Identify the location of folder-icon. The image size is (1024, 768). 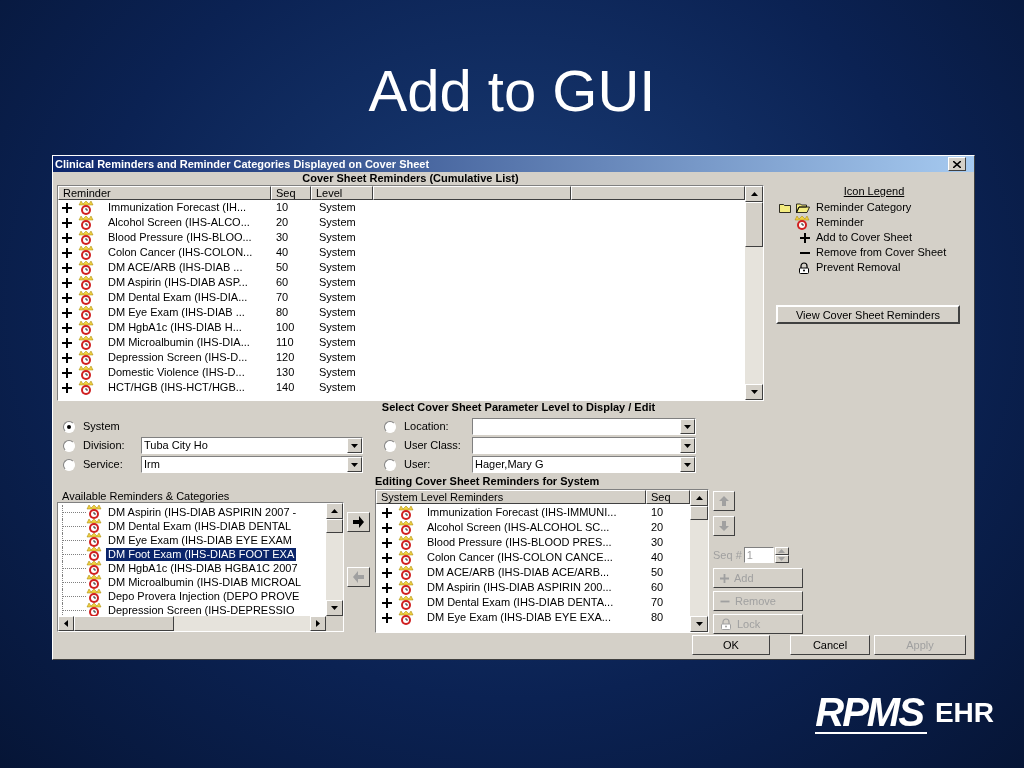
(785, 207).